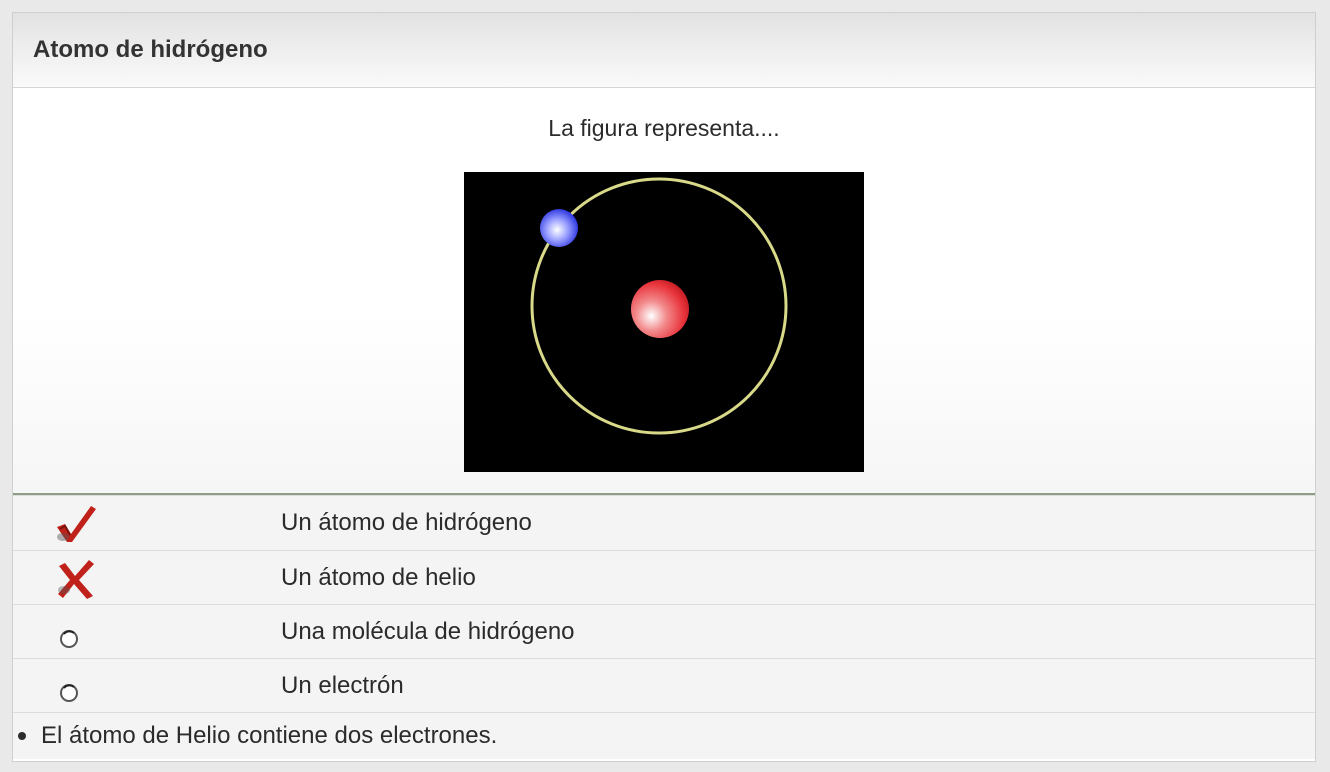 The width and height of the screenshot is (1330, 772). What do you see at coordinates (378, 577) in the screenshot?
I see `answer-label: Un átomo de helio` at bounding box center [378, 577].